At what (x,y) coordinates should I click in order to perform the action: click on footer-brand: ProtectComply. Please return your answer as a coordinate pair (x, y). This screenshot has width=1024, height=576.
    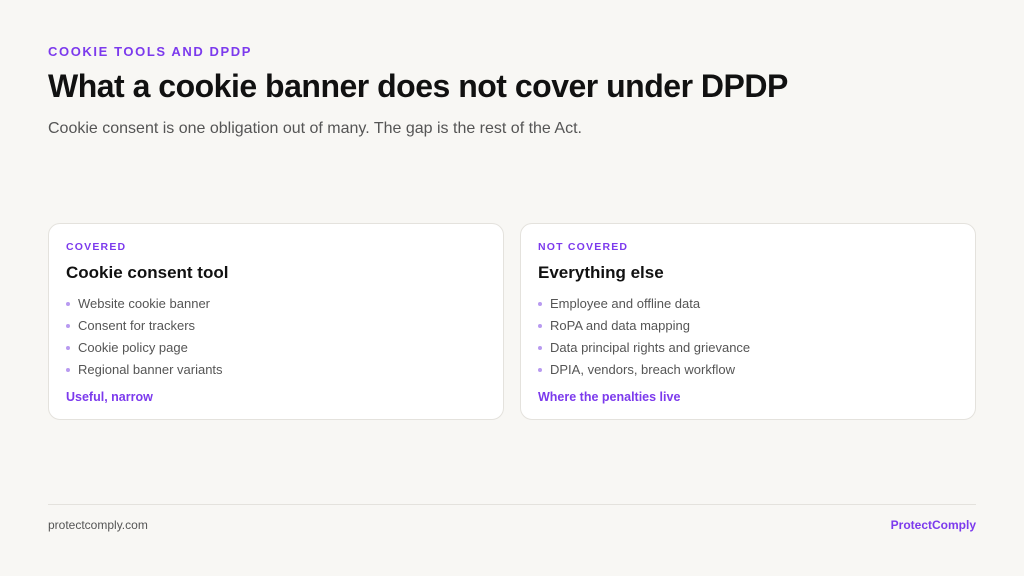
    Looking at the image, I should click on (933, 525).